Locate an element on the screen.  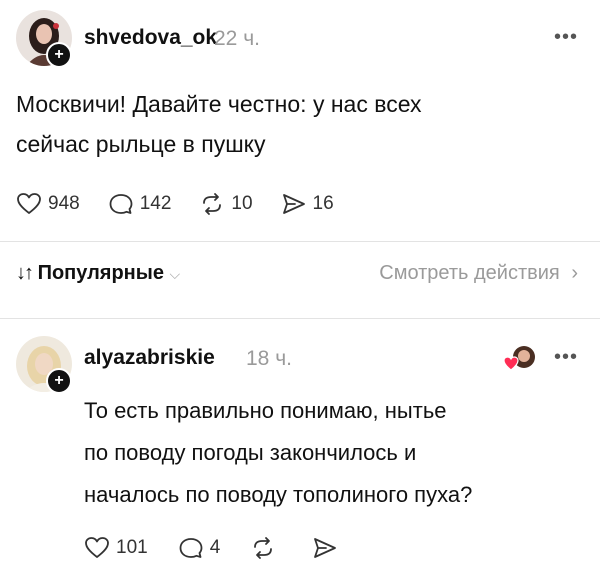
reply-text-line: по поводу погоды закончилось и is located at coordinates (250, 452).